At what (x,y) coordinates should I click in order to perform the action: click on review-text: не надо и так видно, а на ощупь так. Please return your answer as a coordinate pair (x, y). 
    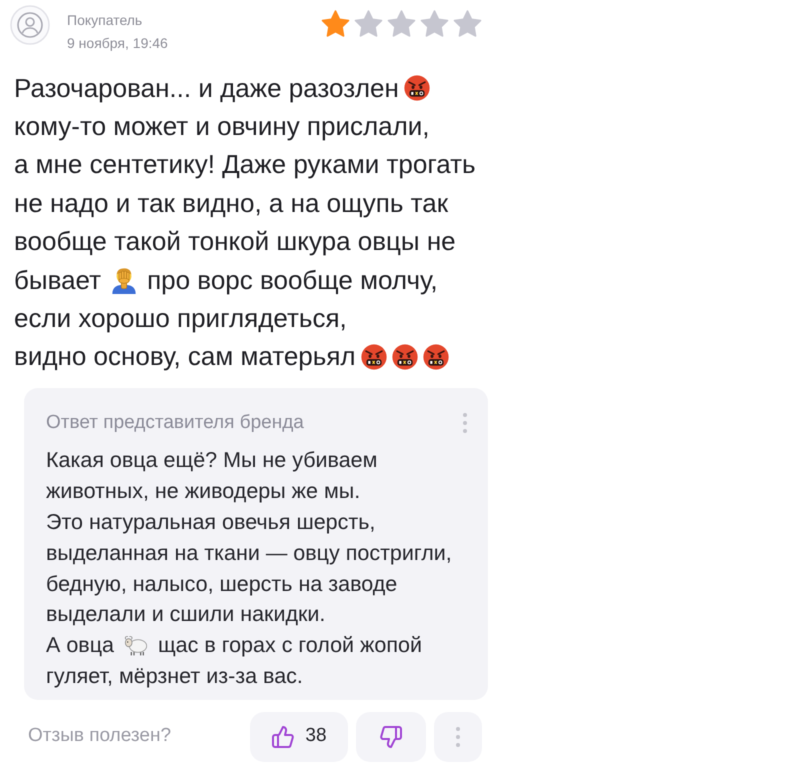
    Looking at the image, I should click on (231, 203).